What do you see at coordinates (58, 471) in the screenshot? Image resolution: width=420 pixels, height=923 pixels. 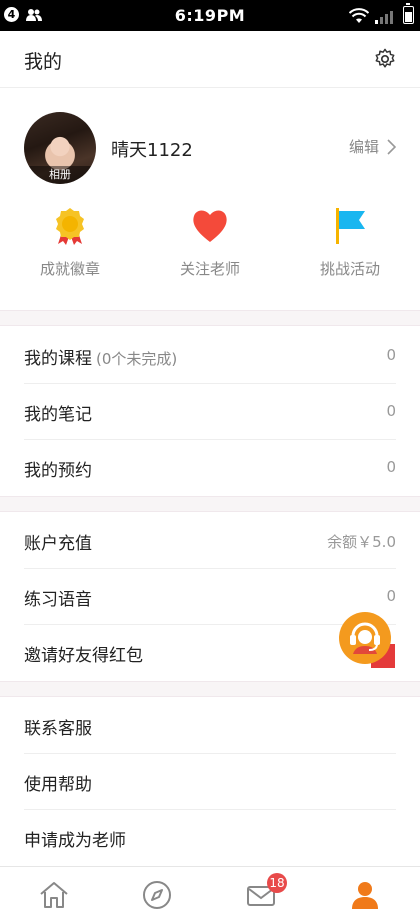 I see `menu-label: 我的预约` at bounding box center [58, 471].